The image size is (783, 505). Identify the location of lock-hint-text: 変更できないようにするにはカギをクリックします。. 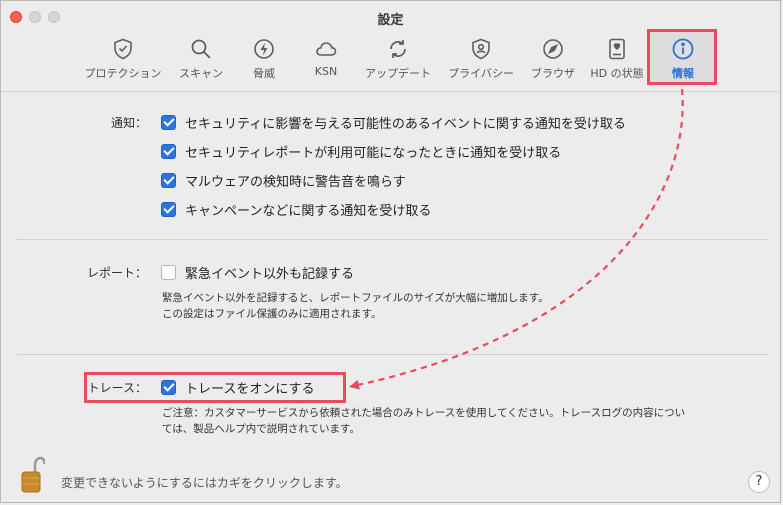
(204, 483).